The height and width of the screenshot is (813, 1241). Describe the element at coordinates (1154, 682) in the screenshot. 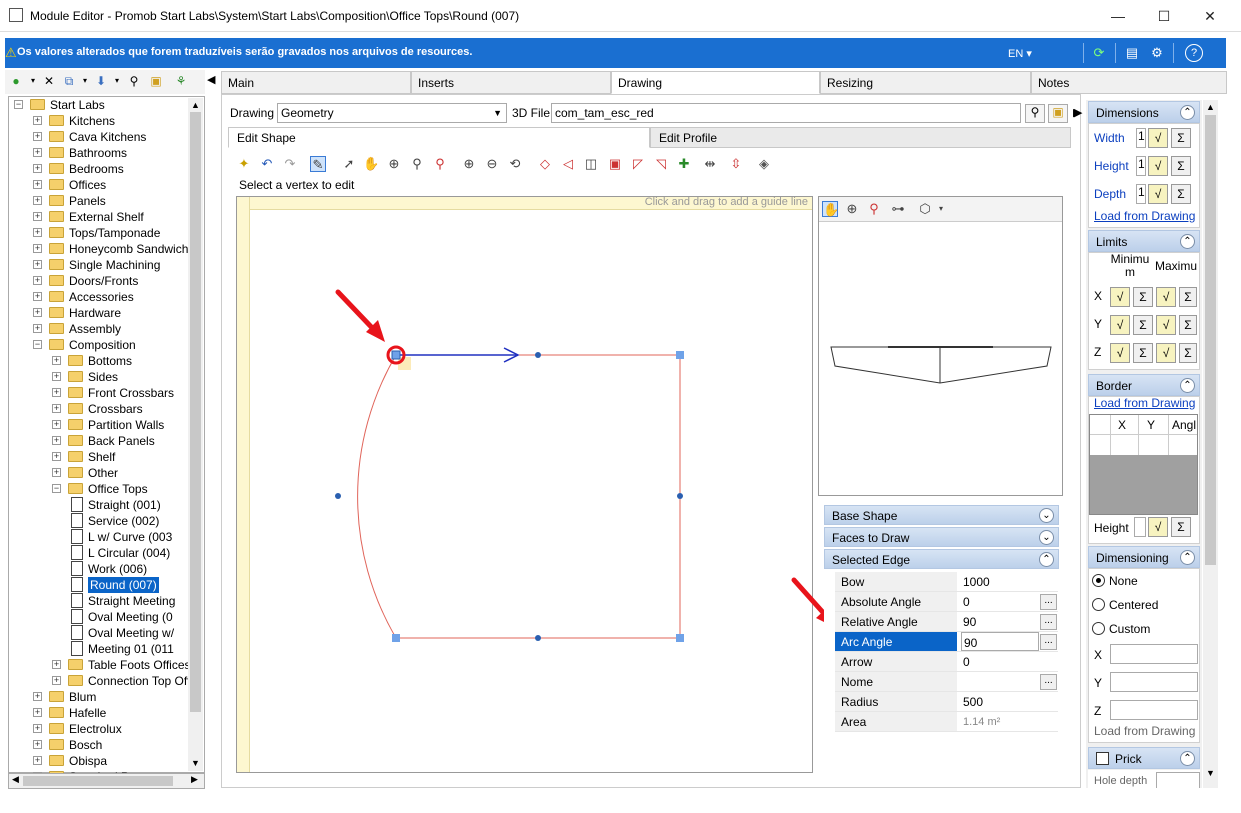

I see `dim-y-input` at that location.